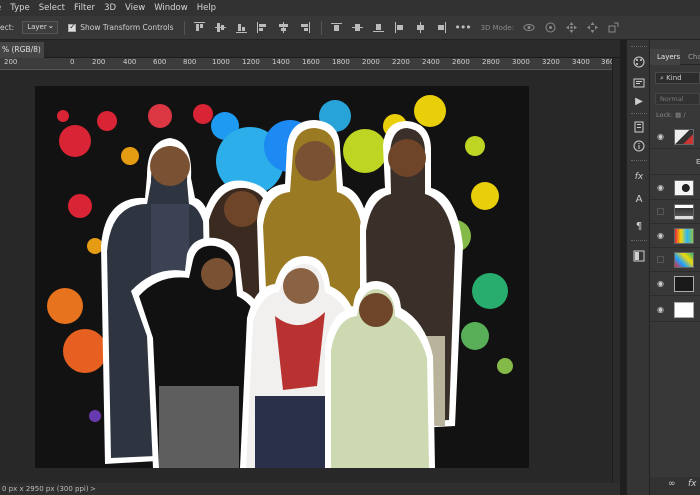 Image resolution: width=700 pixels, height=495 pixels. I want to click on ruler-tick: 1600, so click(311, 62).